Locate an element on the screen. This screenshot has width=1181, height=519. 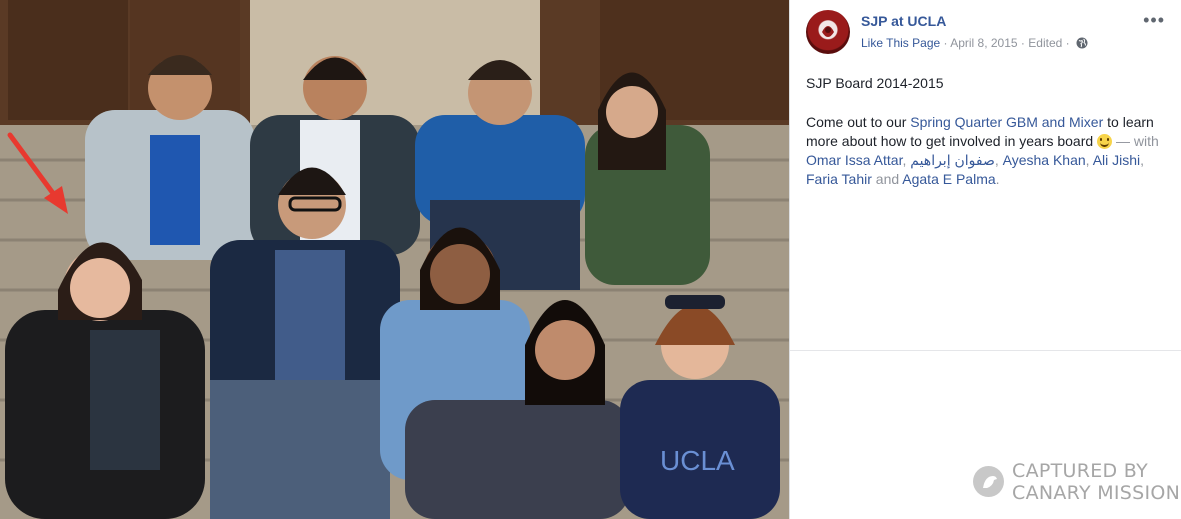
like-page-link: Like This Page is located at coordinates (900, 43).